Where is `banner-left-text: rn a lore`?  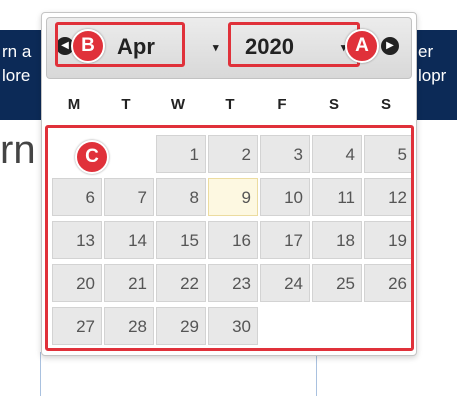 banner-left-text: rn a lore is located at coordinates (16, 64).